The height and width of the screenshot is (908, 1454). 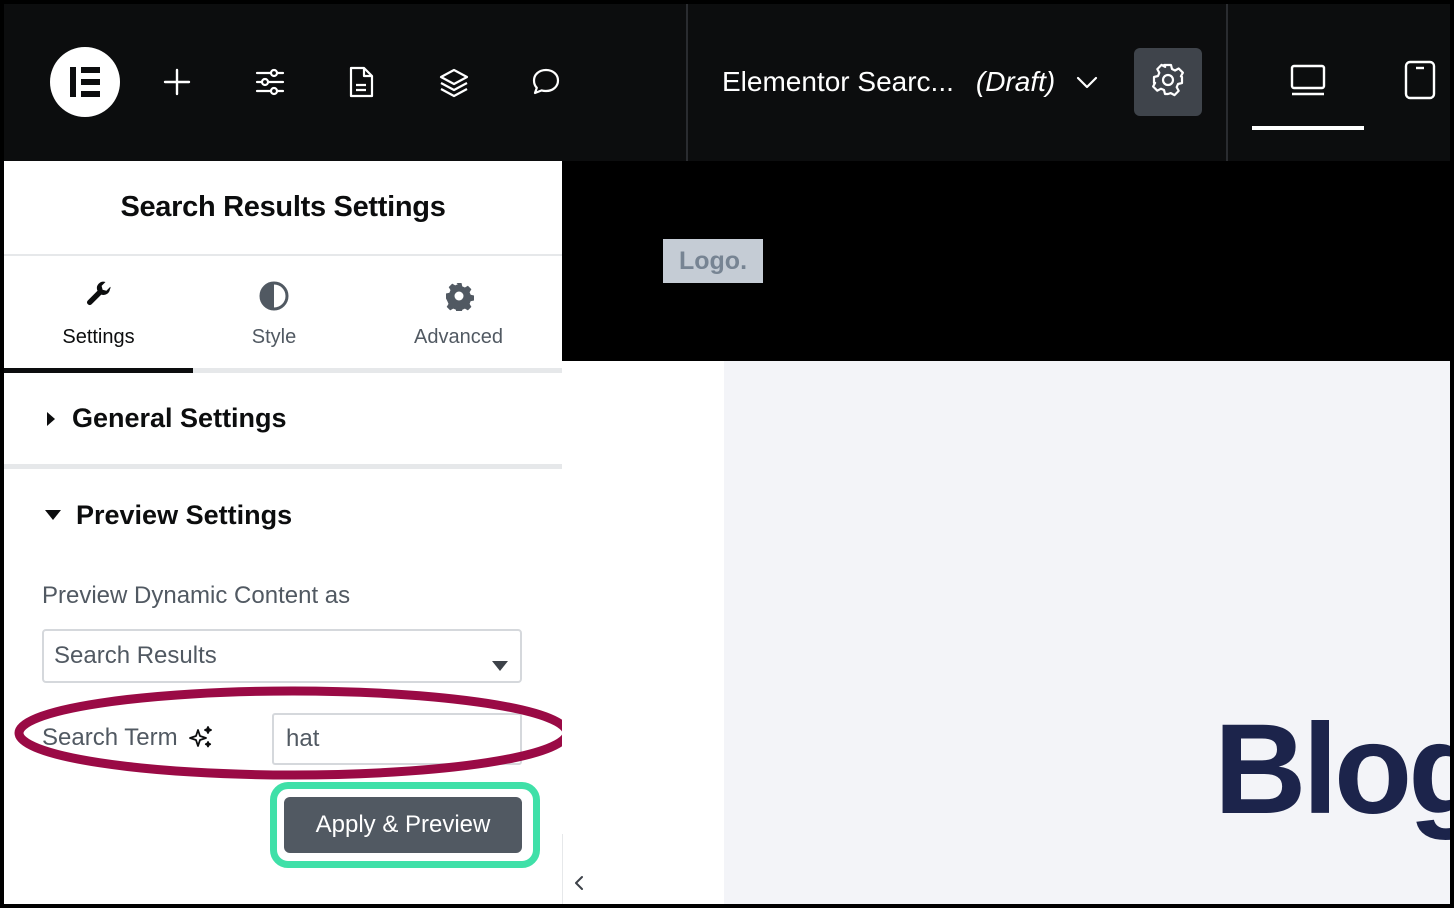 I want to click on tab-label: Settings, so click(x=98, y=337).